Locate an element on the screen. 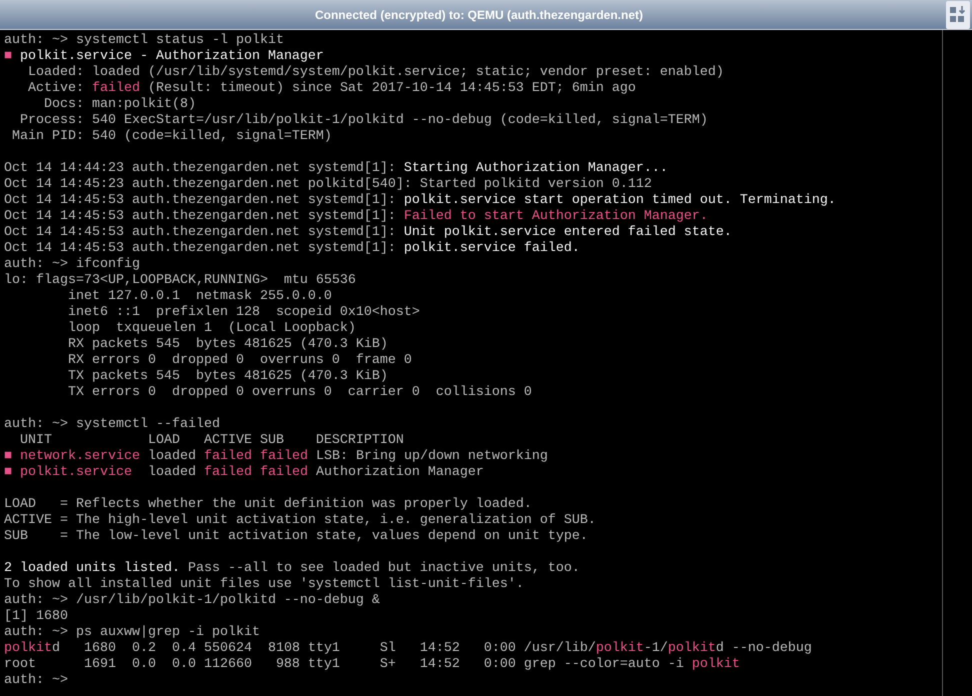  terminal-line: SUB = The low-level unit activation state, values depend on unit type. is located at coordinates (296, 537).